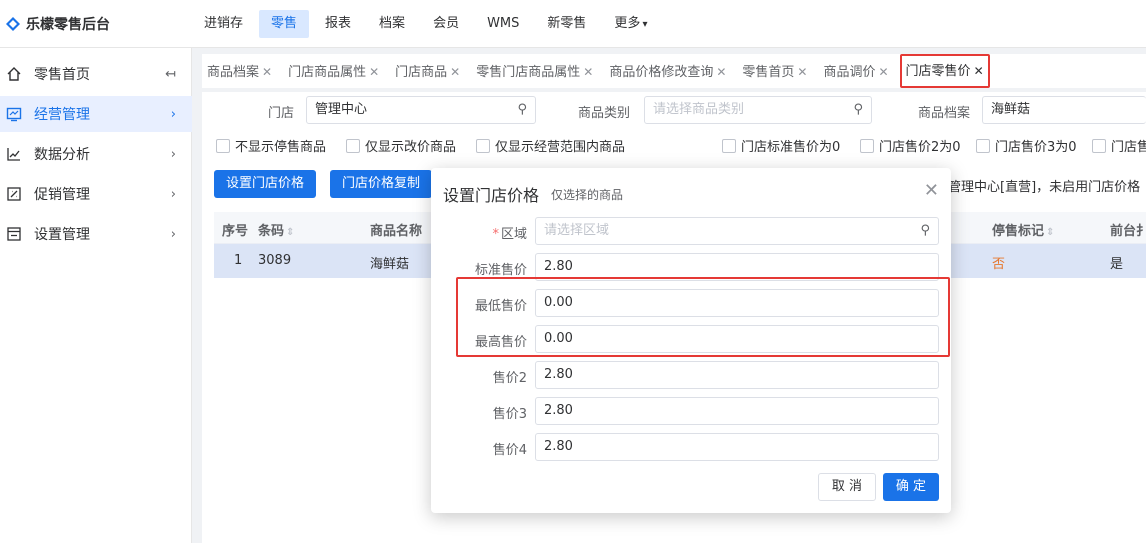 This screenshot has width=1146, height=543. What do you see at coordinates (1026, 145) in the screenshot?
I see `checkbox-price3-zero: 门店售价3为0` at bounding box center [1026, 145].